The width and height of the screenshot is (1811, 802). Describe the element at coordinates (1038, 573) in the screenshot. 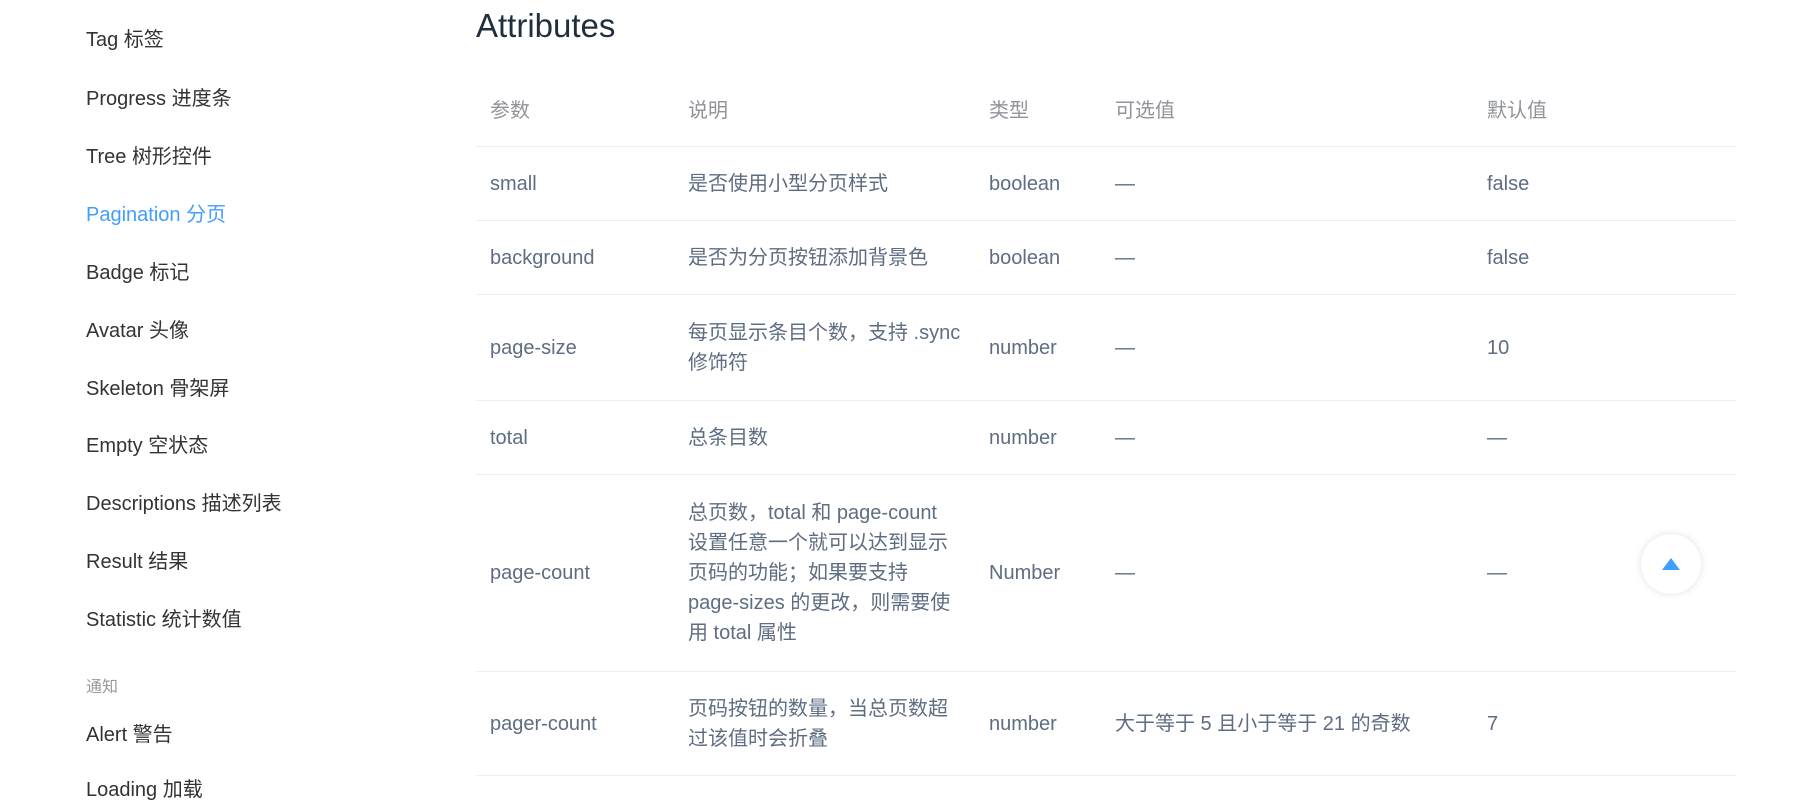

I see `cell-type: Number` at that location.